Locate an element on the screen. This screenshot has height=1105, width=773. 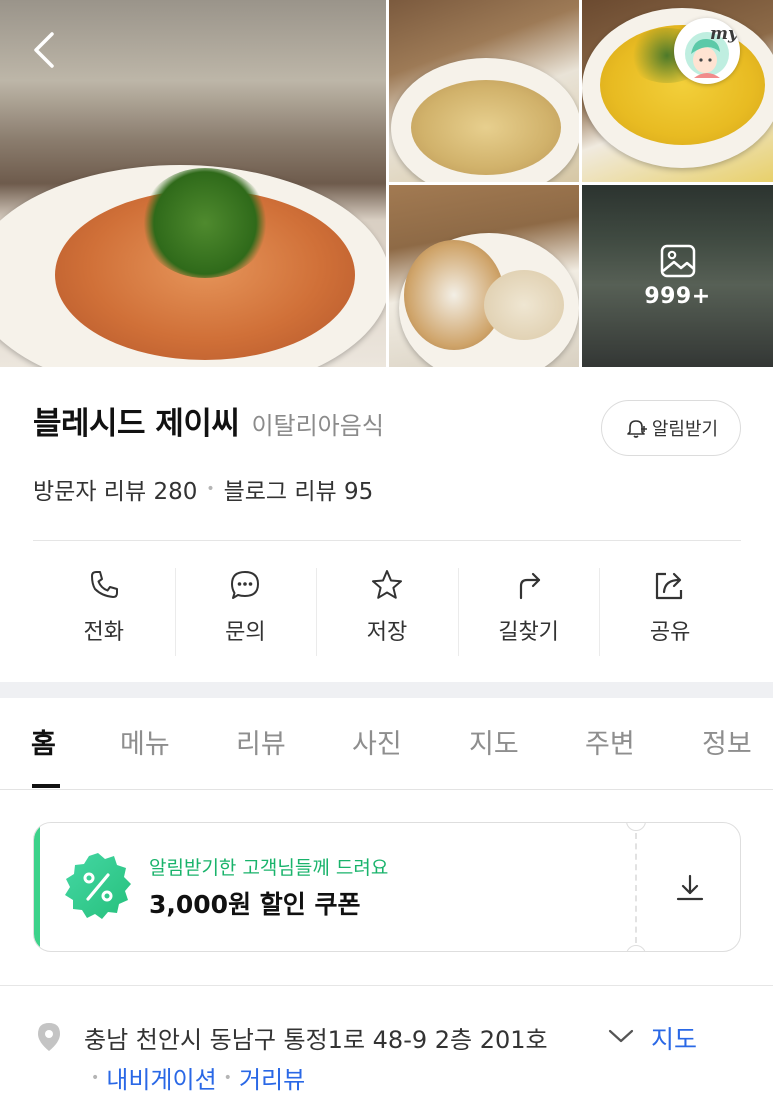
share-label: 공유 is located at coordinates (670, 632).